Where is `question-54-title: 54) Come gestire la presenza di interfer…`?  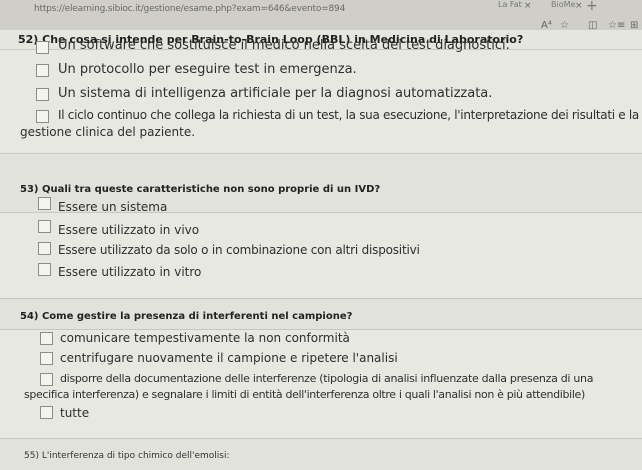
question-54-title: 54) Come gestire la presenza di interfer… is located at coordinates (321, 314).